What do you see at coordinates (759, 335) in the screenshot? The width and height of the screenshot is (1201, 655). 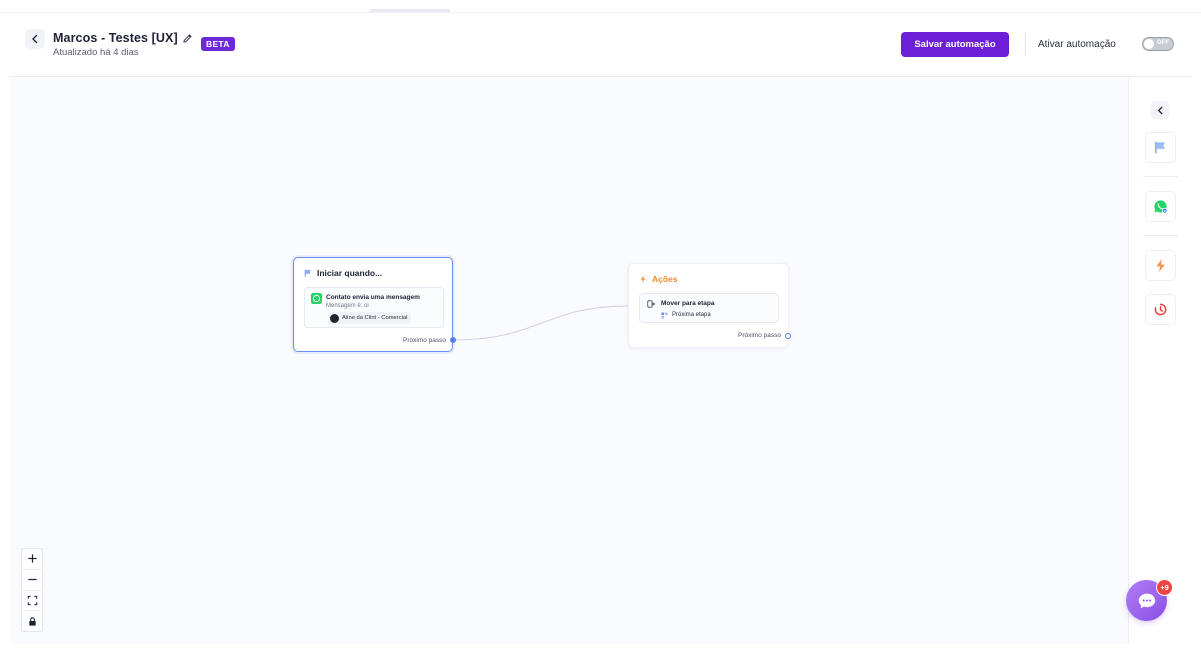 I see `actions-next-step-label: Próximo passo` at bounding box center [759, 335].